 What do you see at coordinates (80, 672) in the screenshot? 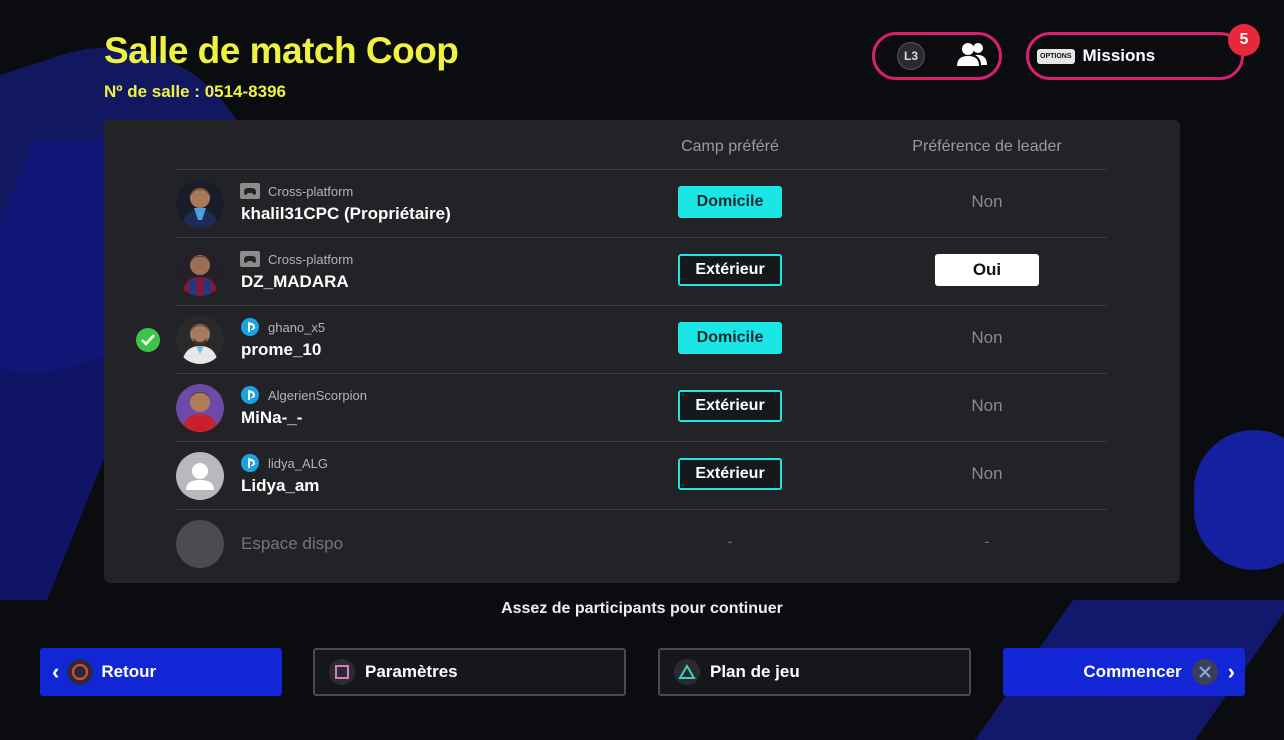
I see `circle-button-icon` at bounding box center [80, 672].